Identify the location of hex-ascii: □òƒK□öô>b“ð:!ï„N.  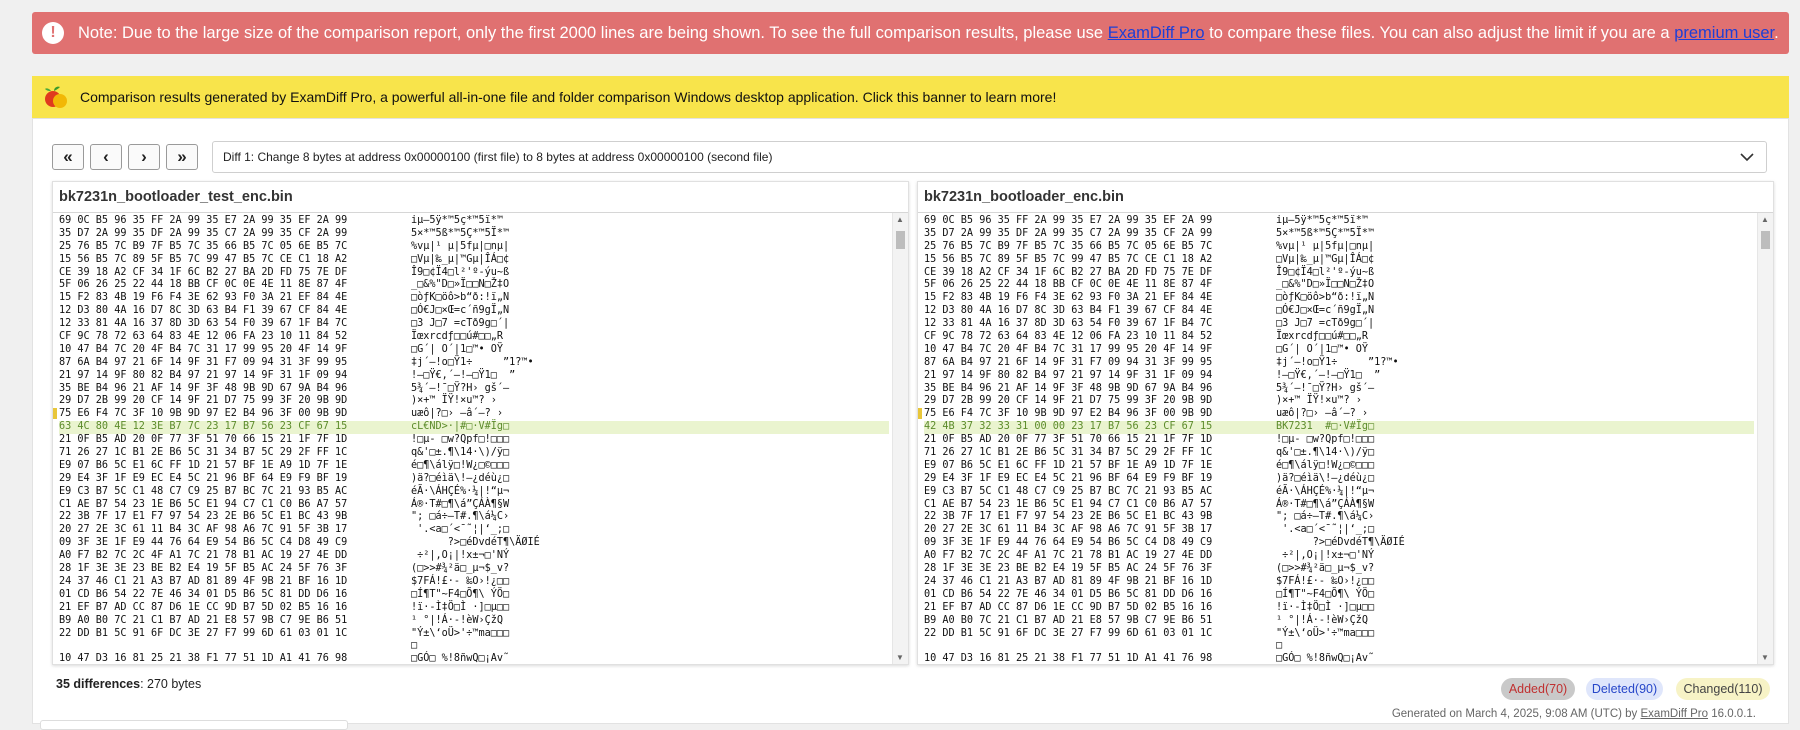
(1325, 298).